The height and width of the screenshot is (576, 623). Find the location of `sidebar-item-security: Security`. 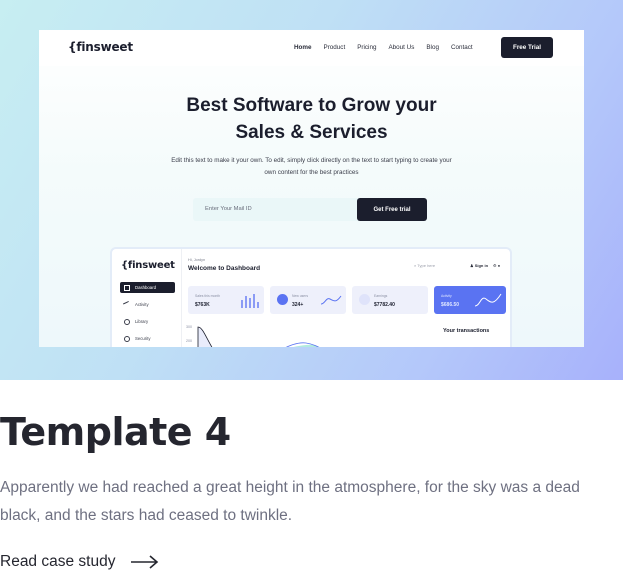

sidebar-item-security: Security is located at coordinates (147, 338).